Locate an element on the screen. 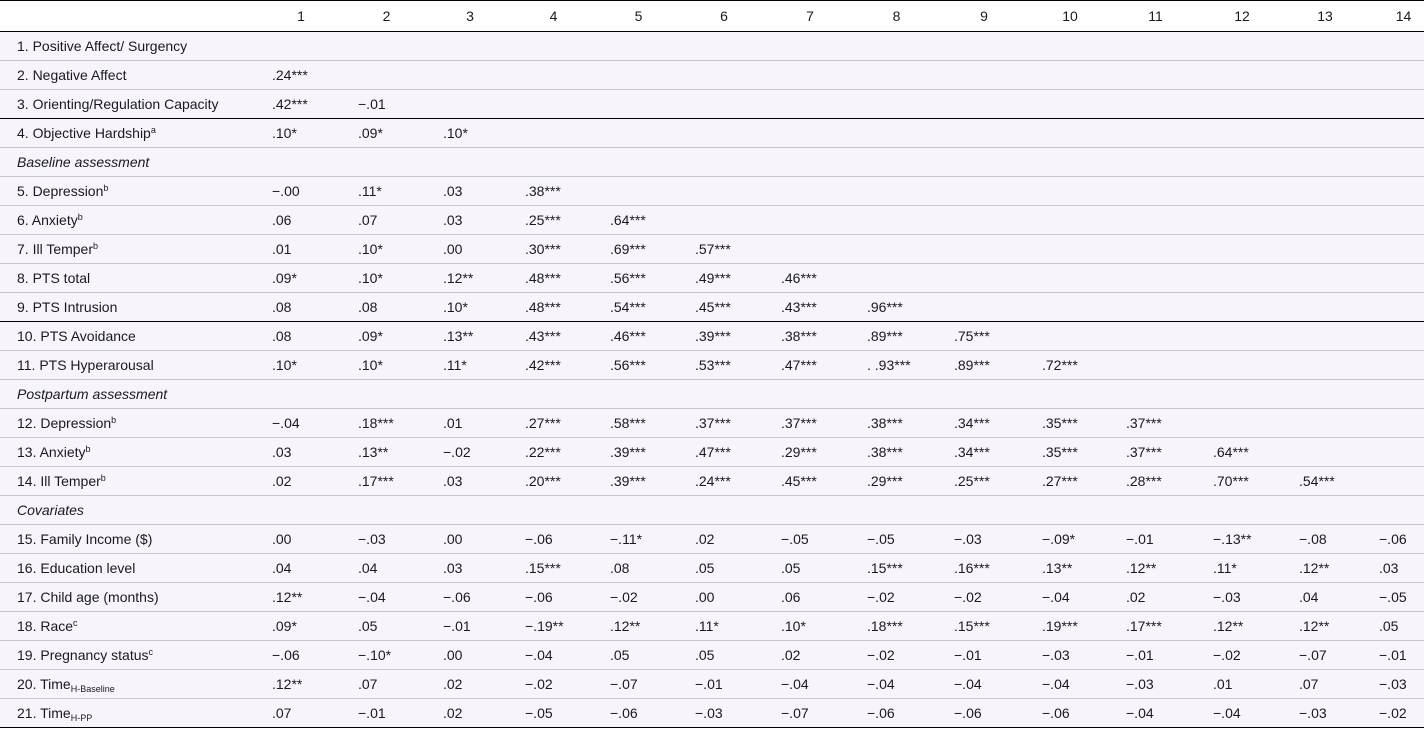  variable-label: 18. Racec is located at coordinates (129, 626).